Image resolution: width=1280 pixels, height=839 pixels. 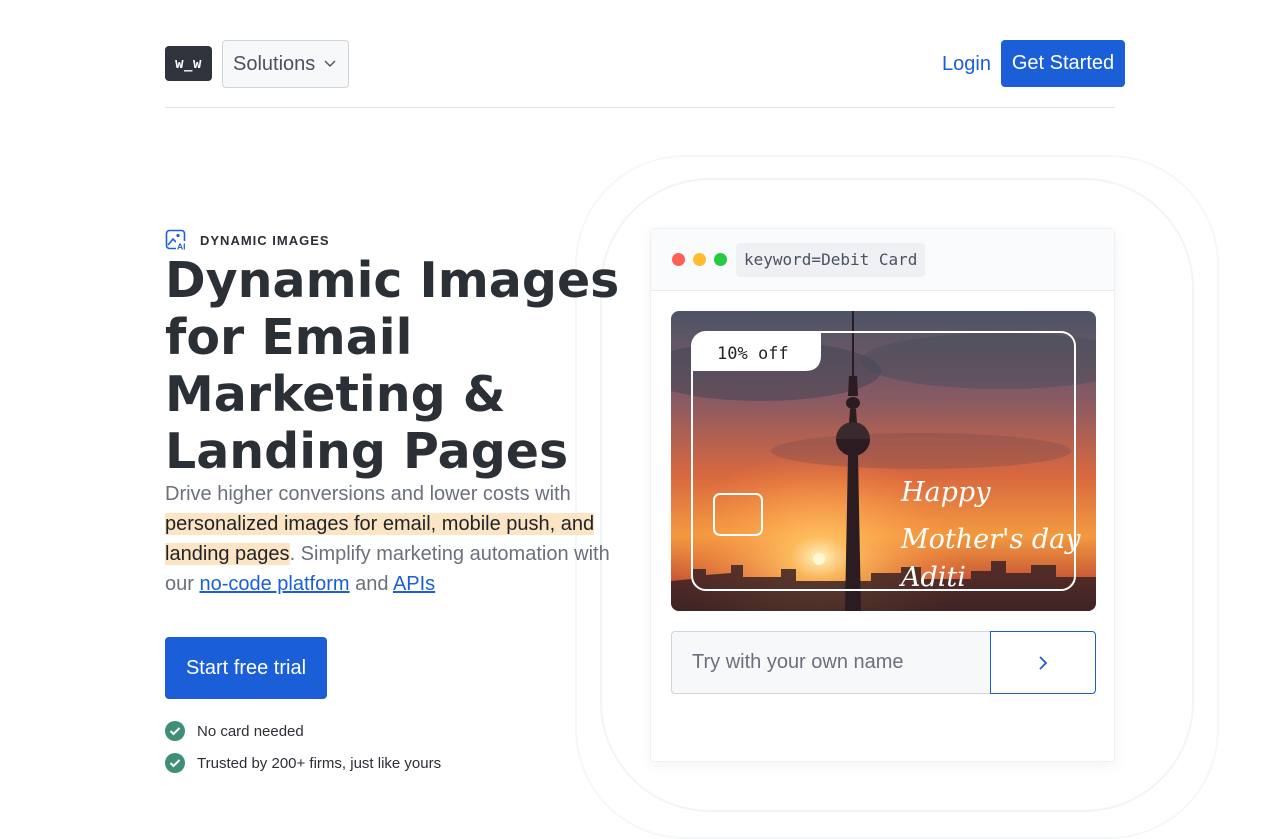 What do you see at coordinates (414, 584) in the screenshot?
I see `apis-link: APIs` at bounding box center [414, 584].